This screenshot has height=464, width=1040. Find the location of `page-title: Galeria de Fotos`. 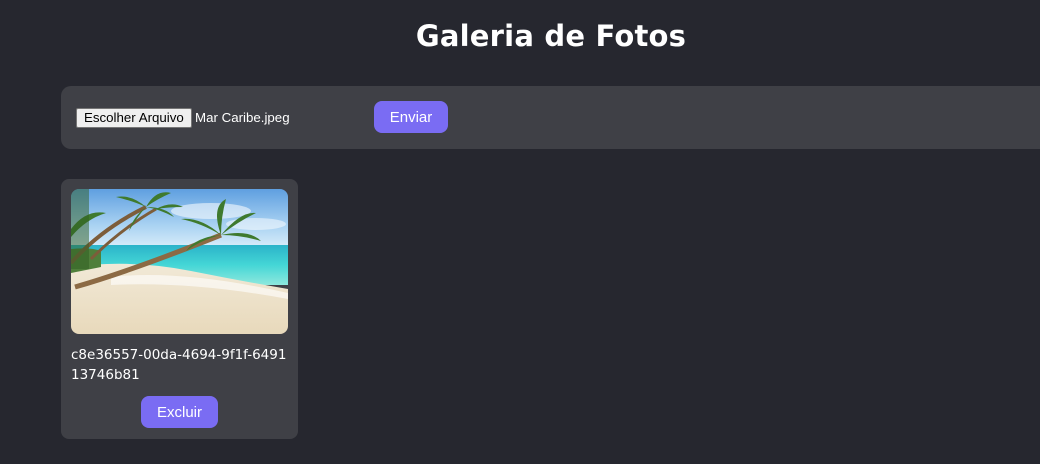

page-title: Galeria de Fotos is located at coordinates (551, 36).